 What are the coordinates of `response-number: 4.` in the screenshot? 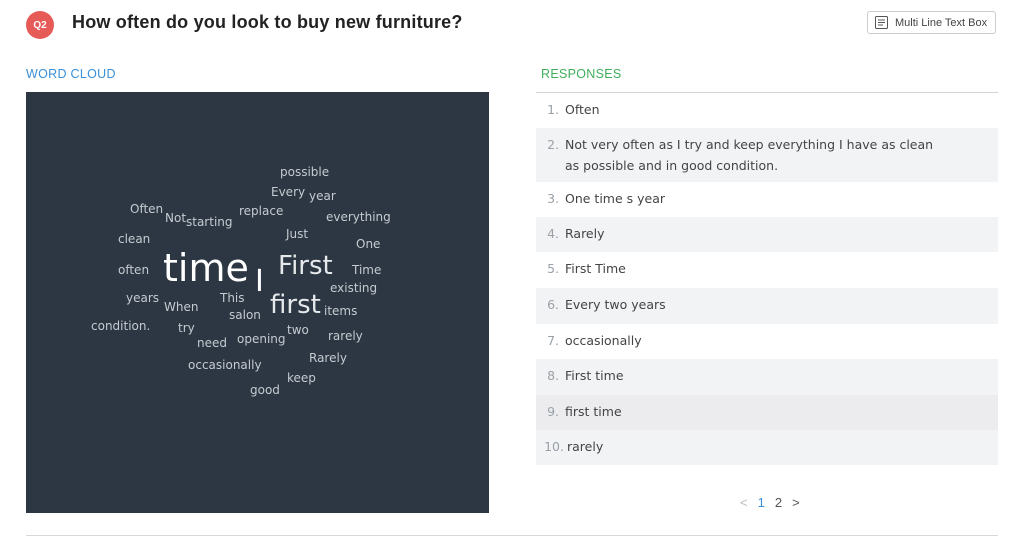 It's located at (553, 233).